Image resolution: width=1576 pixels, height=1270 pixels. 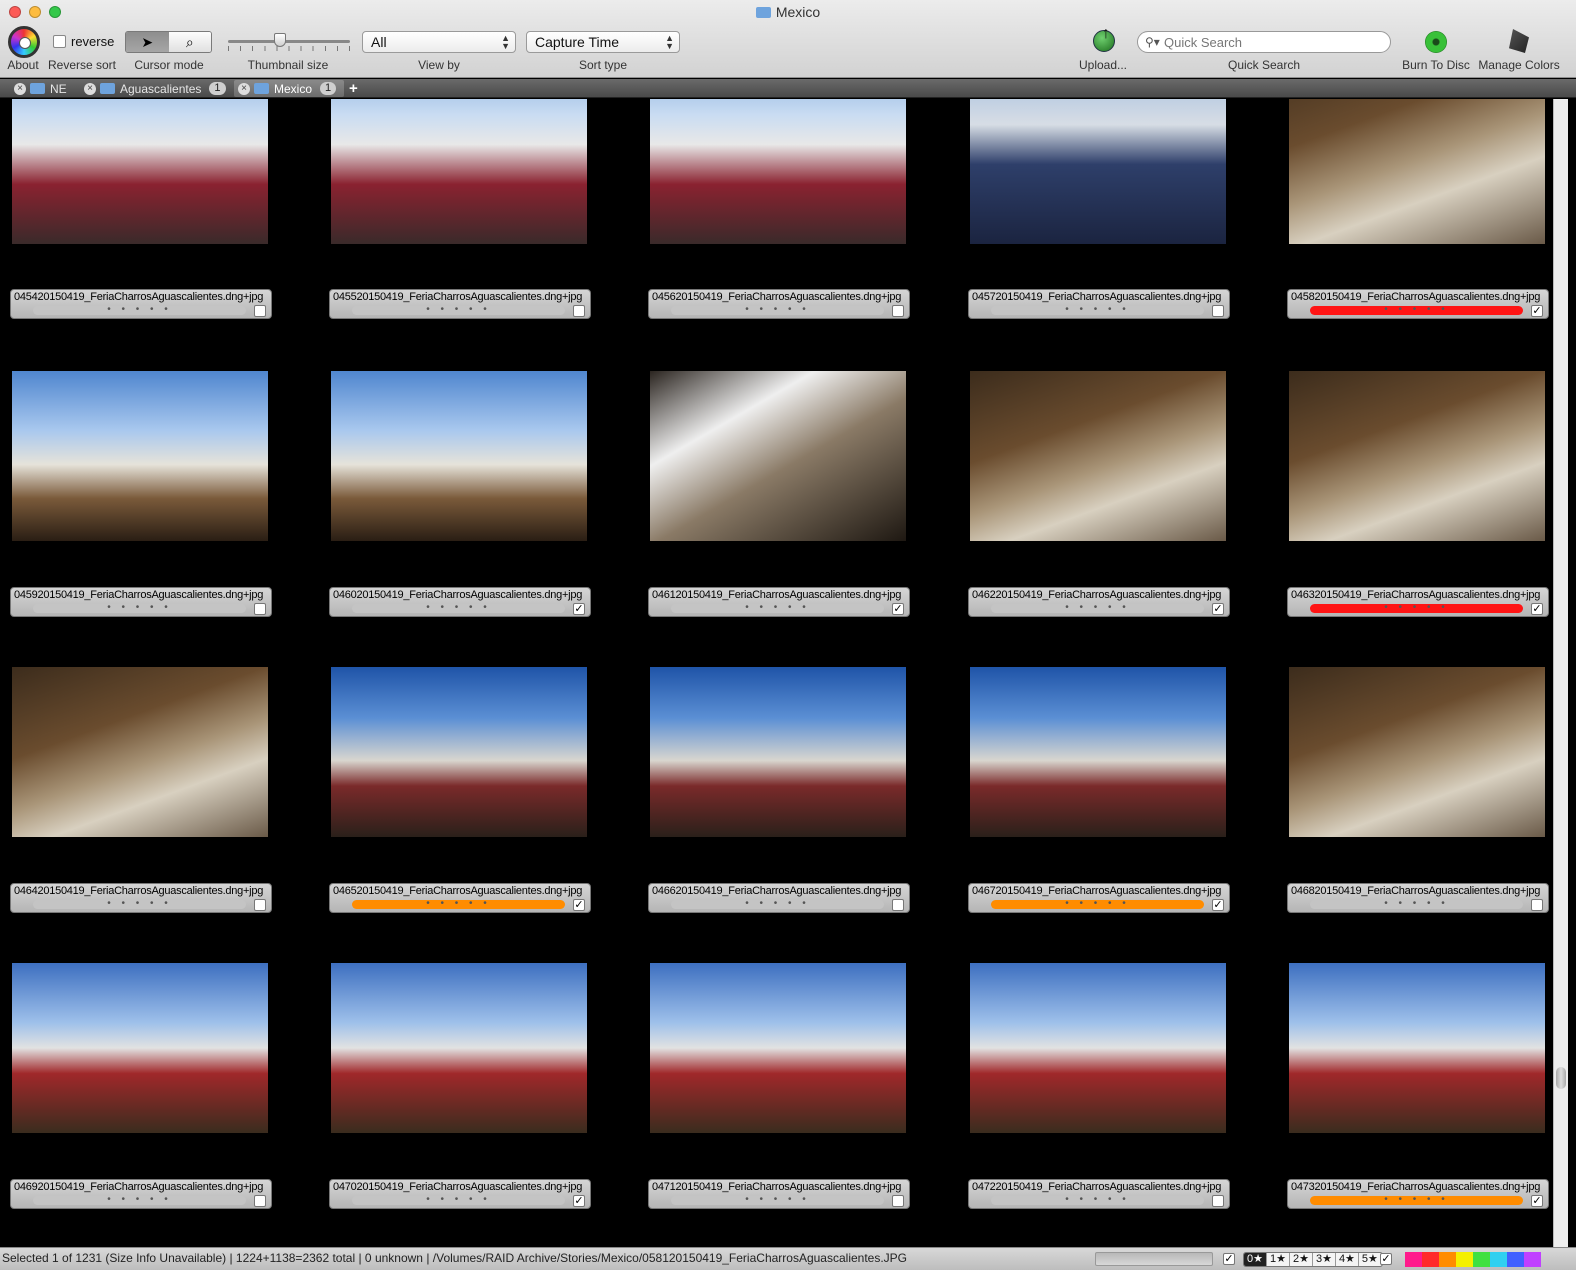 I want to click on vertical-scrollbar, so click(x=1560, y=673).